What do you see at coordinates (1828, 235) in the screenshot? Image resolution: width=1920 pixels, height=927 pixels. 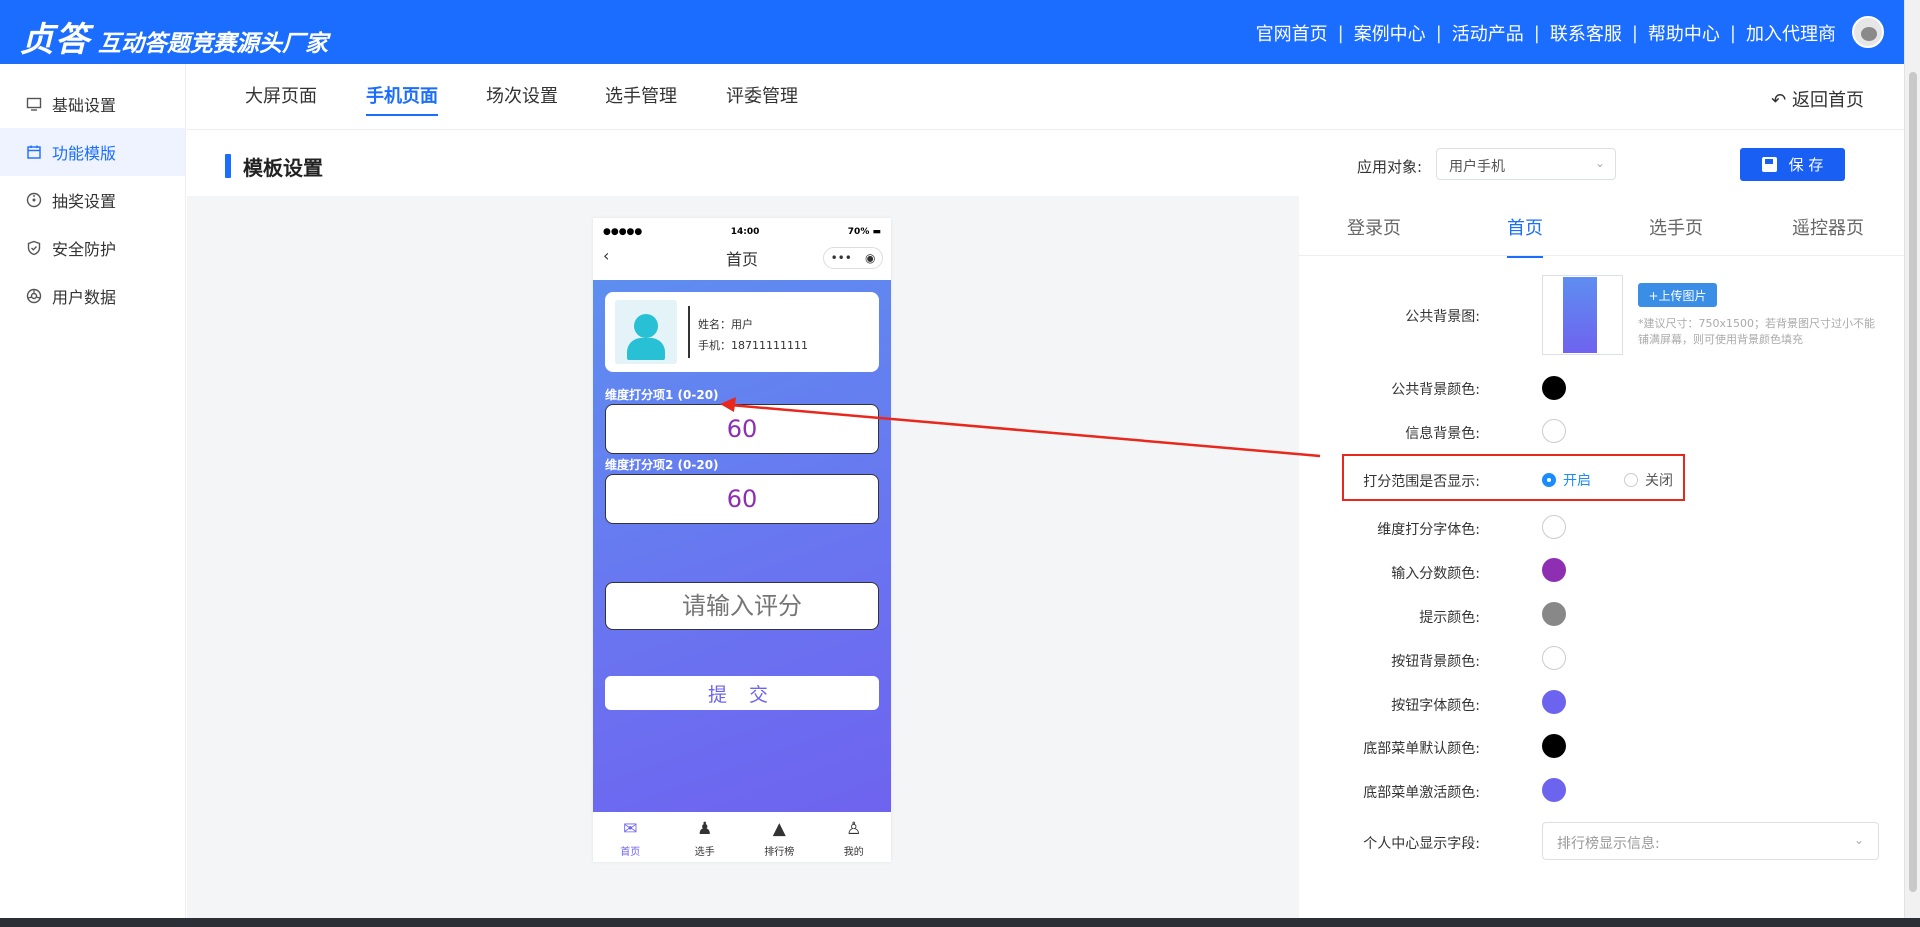 I see `tab-remote-page: 遥控器页` at bounding box center [1828, 235].